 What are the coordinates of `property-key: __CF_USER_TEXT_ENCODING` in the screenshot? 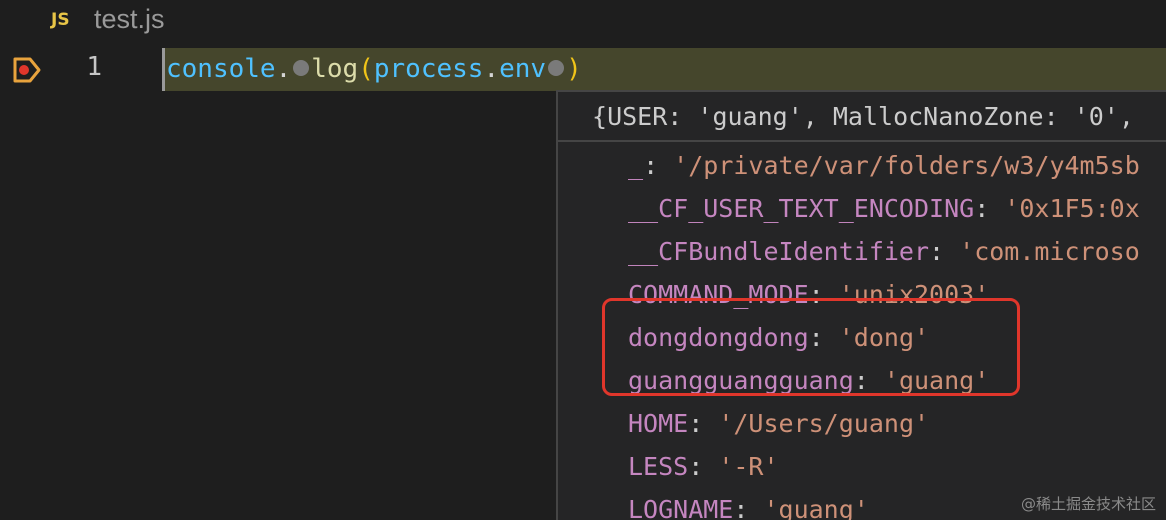 It's located at (801, 208).